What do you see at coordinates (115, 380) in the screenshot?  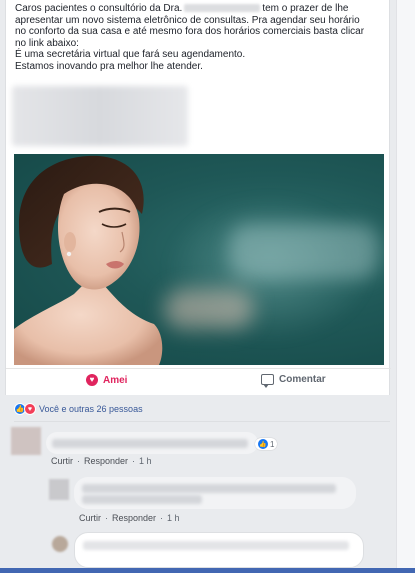 I see `love-label: Amei` at bounding box center [115, 380].